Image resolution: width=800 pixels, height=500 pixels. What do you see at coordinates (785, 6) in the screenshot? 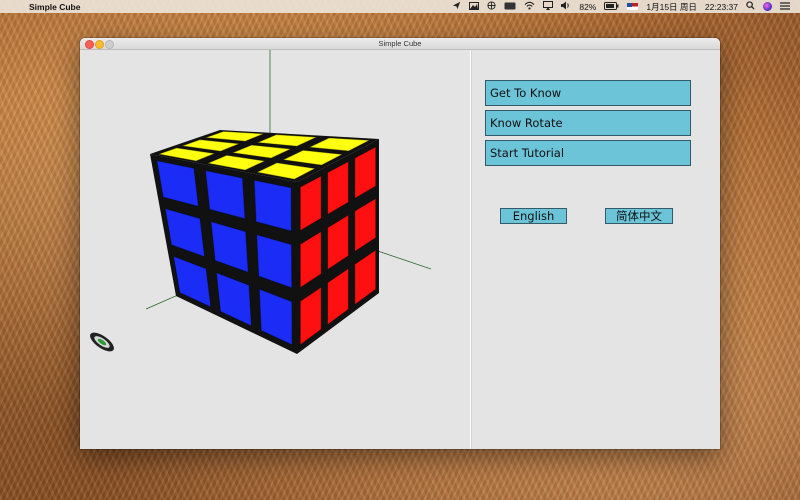
I see `notification-center-icon` at bounding box center [785, 6].